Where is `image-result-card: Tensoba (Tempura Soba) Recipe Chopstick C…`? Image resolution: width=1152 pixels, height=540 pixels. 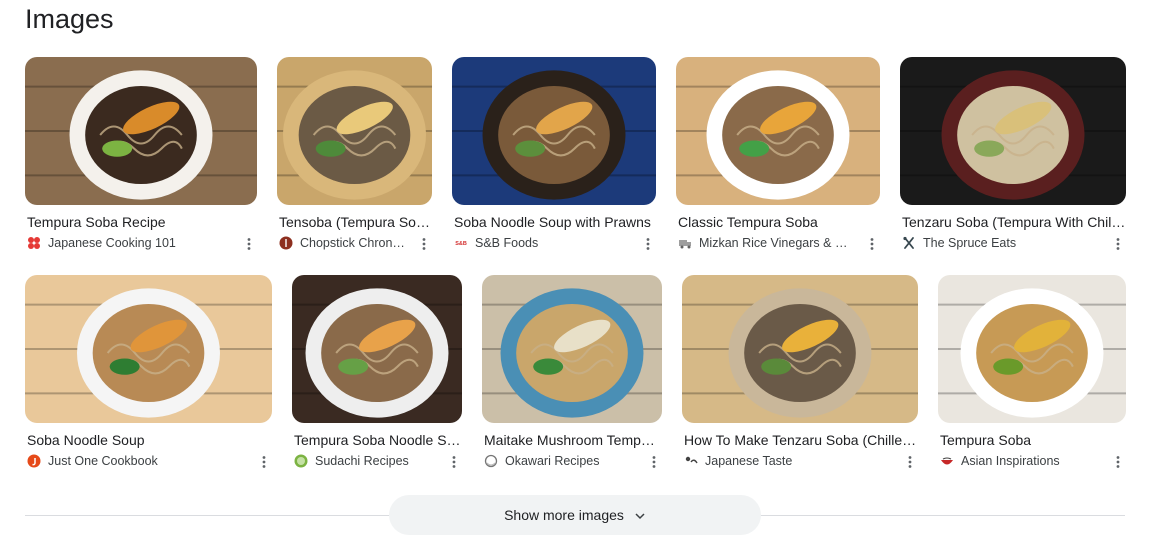
image-result-card: Tensoba (Tempura Soba) Recipe Chopstick C… is located at coordinates (354, 155).